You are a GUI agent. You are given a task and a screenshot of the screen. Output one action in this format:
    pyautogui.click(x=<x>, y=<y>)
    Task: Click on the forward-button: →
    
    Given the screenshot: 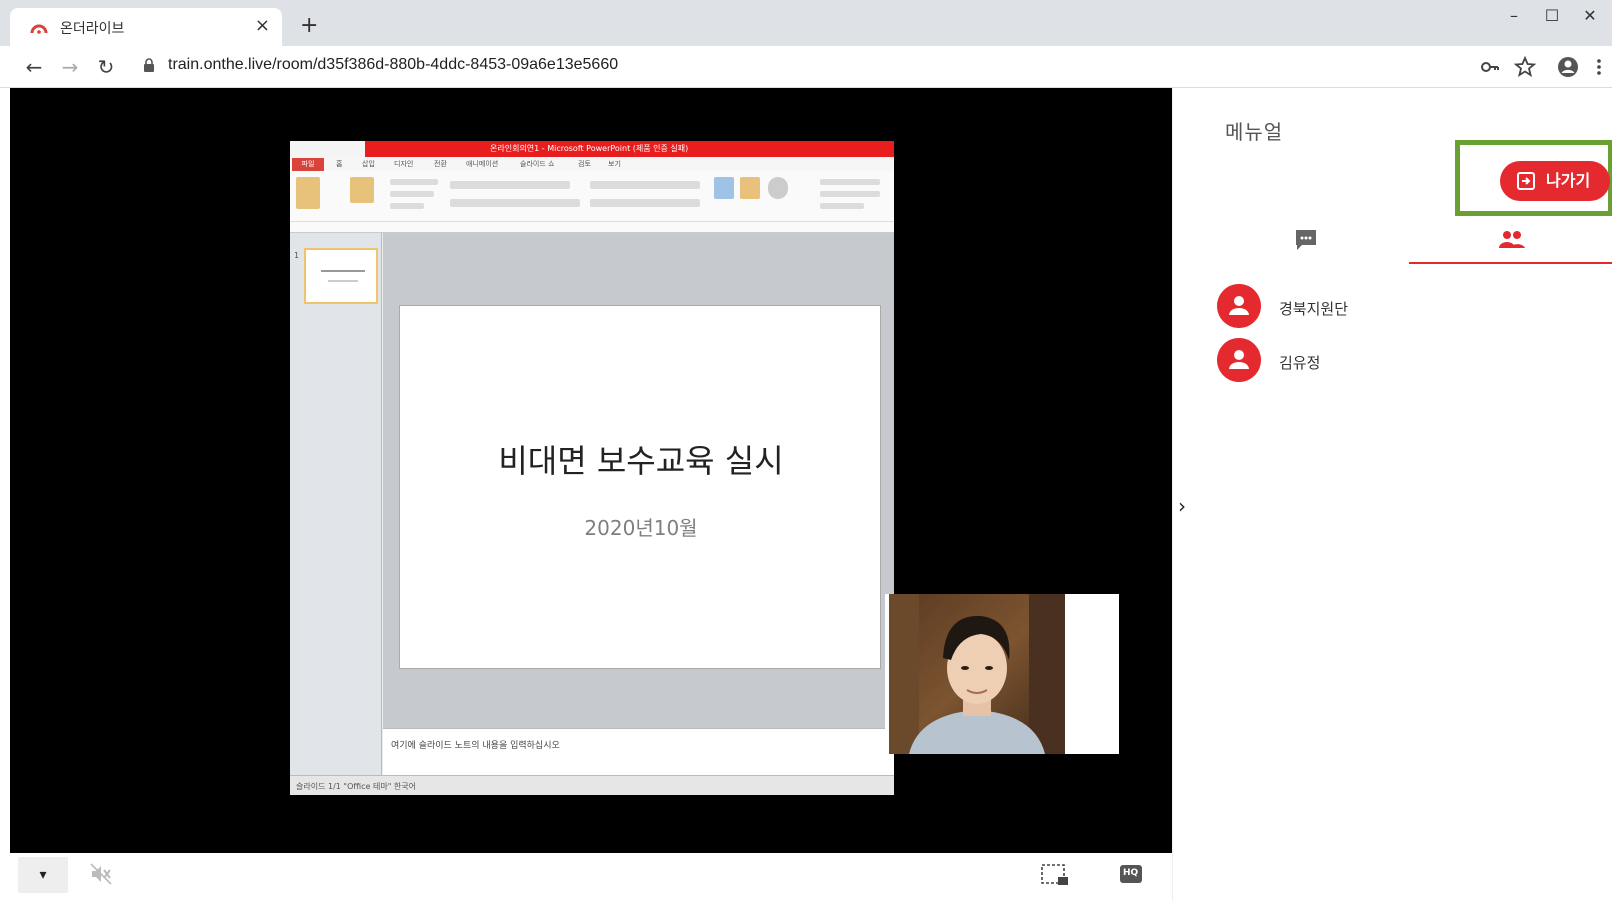 What is the action you would take?
    pyautogui.click(x=70, y=67)
    